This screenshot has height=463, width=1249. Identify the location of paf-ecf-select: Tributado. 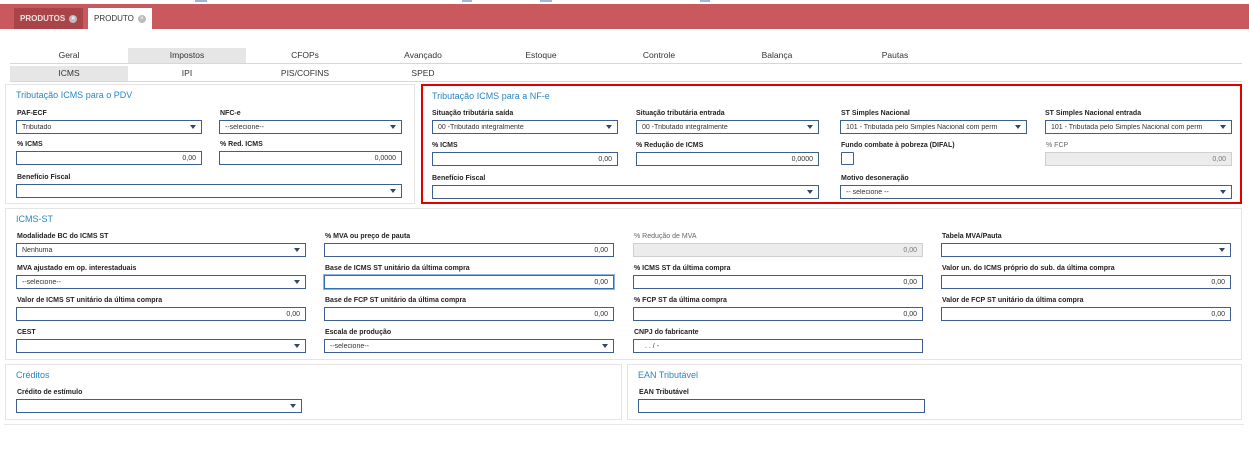
(109, 127).